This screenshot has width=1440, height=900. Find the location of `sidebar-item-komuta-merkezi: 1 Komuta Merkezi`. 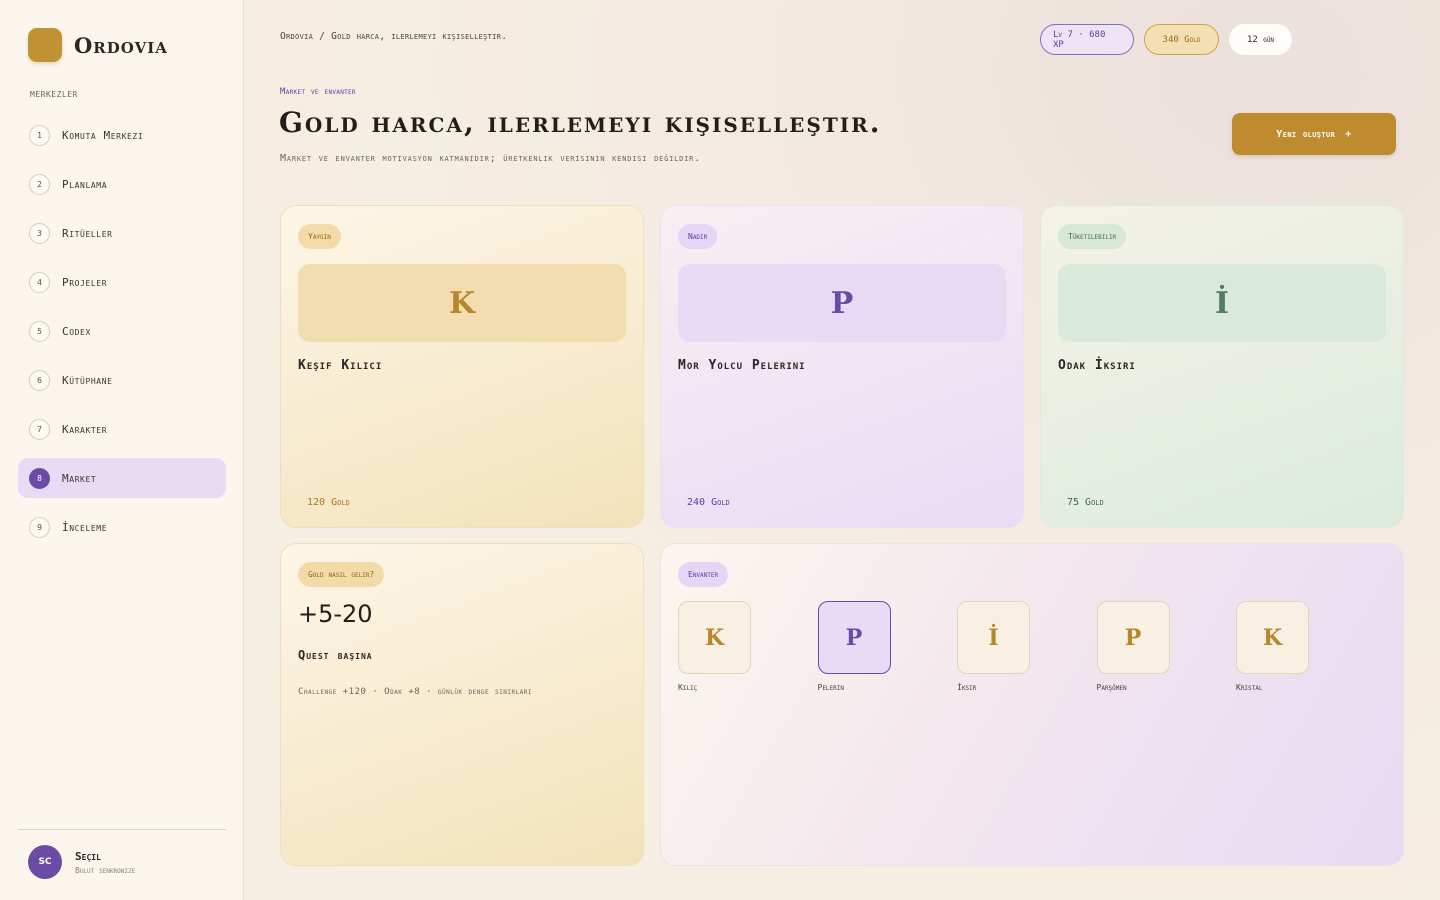

sidebar-item-komuta-merkezi: 1 Komuta Merkezi is located at coordinates (122, 135).